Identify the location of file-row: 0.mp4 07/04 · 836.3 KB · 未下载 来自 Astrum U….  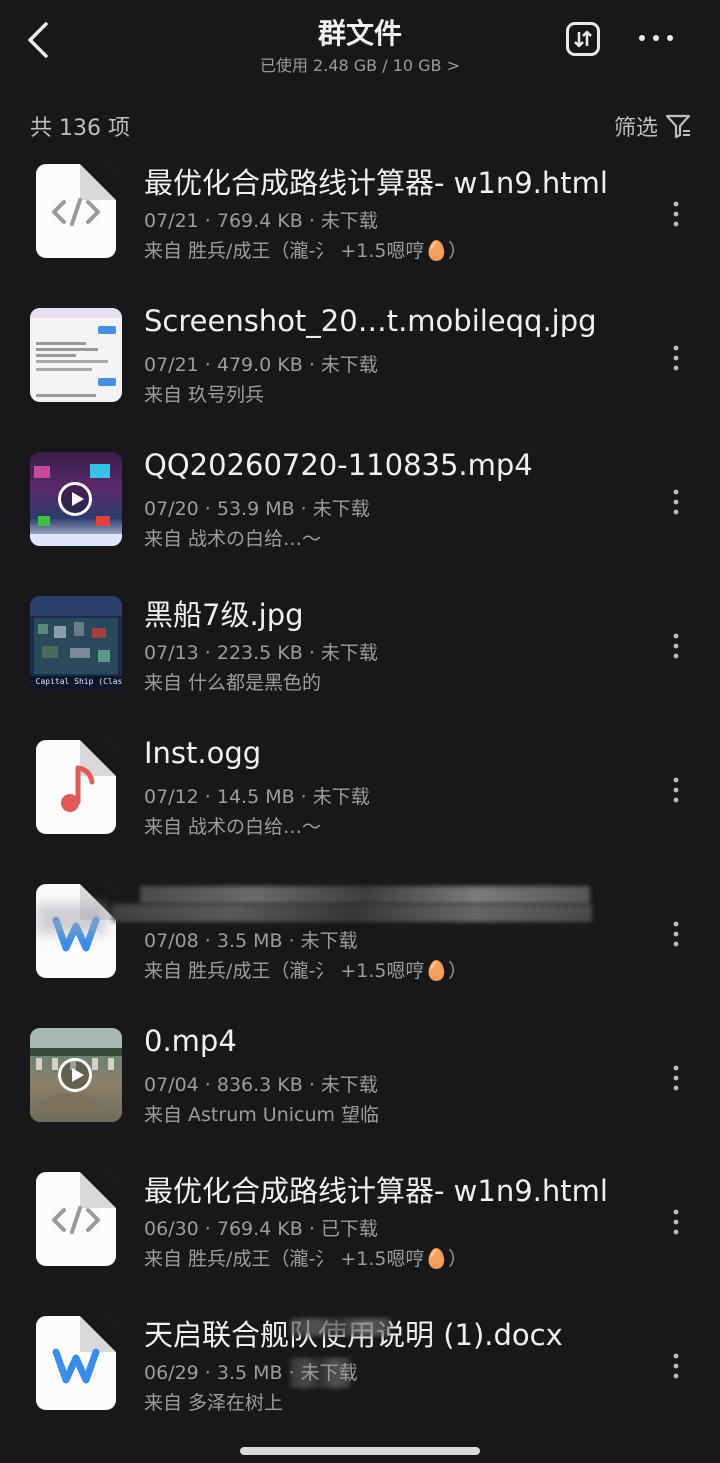
(360, 1082).